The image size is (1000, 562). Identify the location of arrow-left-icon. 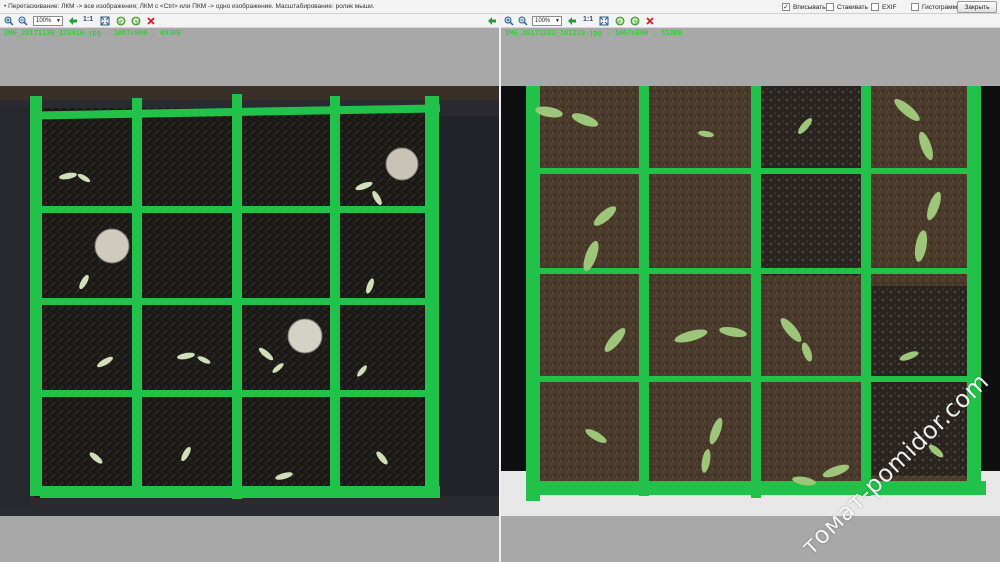
(492, 21).